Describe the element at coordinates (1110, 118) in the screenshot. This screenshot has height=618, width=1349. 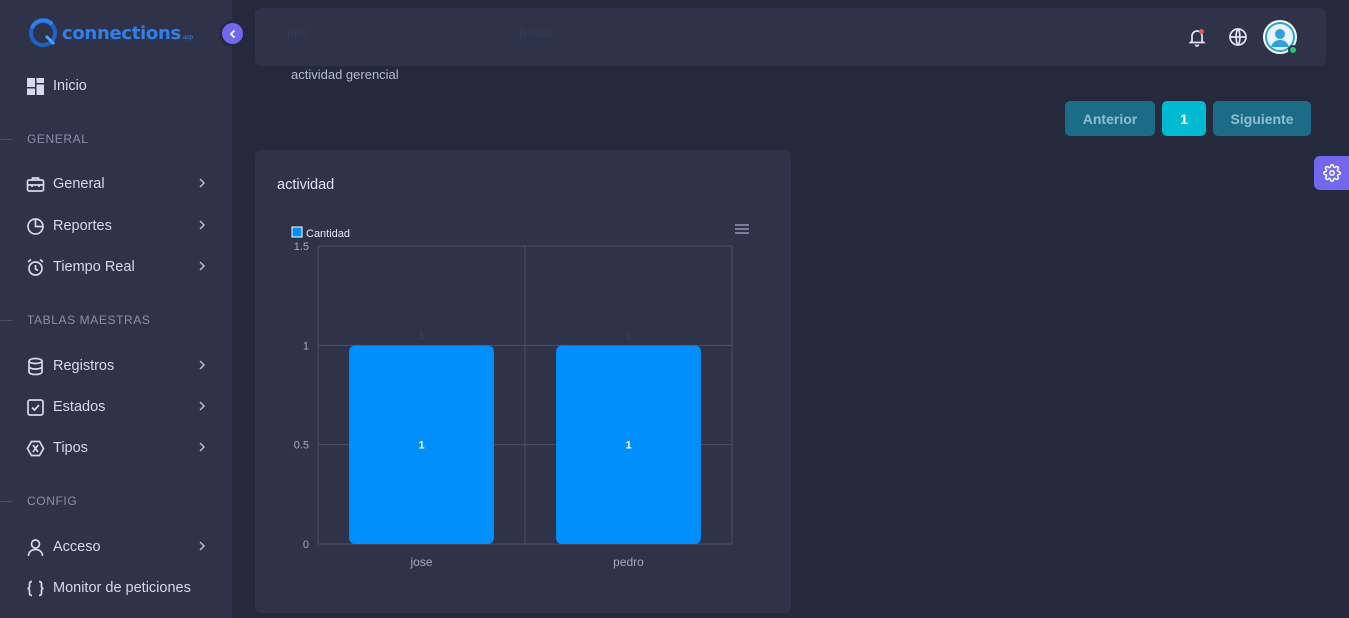
I see `pagination-previous-button: Anterior` at that location.